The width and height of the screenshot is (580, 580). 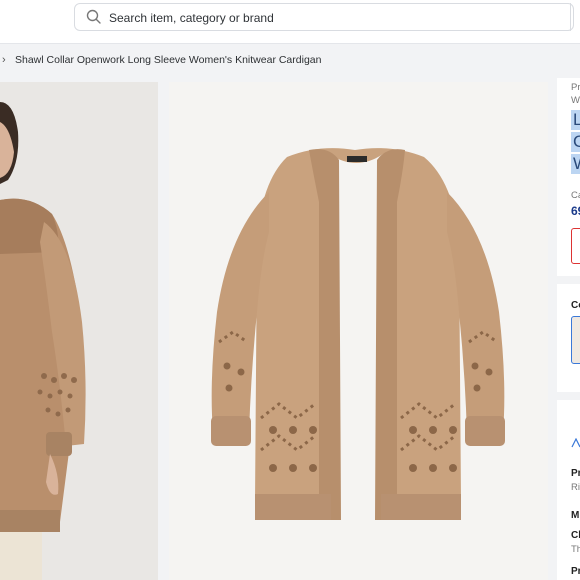 I want to click on search-bar, so click(x=324, y=17).